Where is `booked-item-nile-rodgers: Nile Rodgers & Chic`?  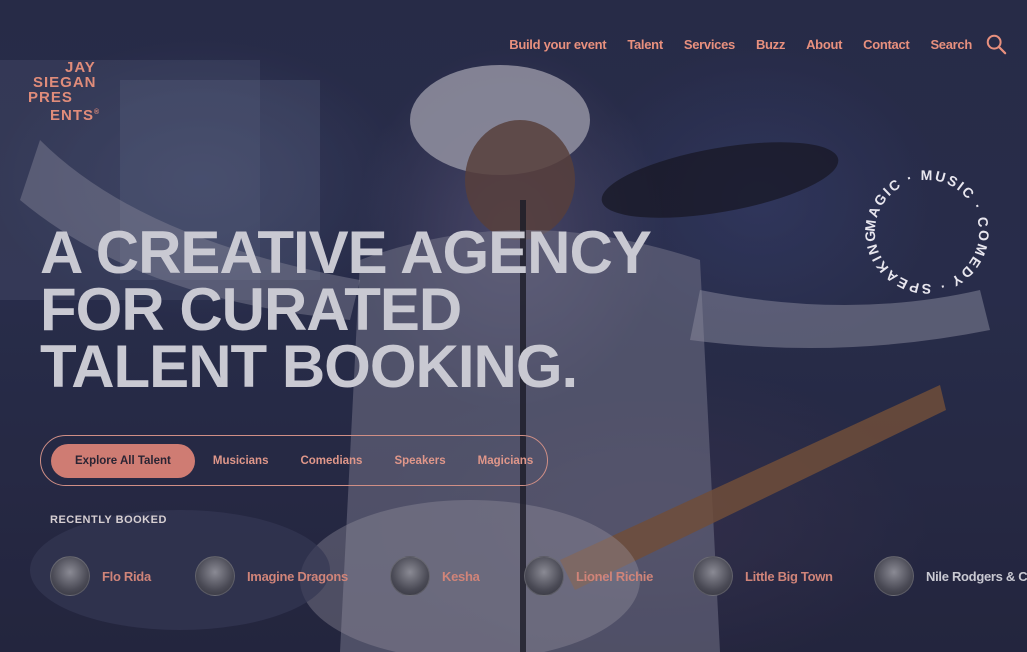
booked-item-nile-rodgers: Nile Rodgers & Chic is located at coordinates (950, 576).